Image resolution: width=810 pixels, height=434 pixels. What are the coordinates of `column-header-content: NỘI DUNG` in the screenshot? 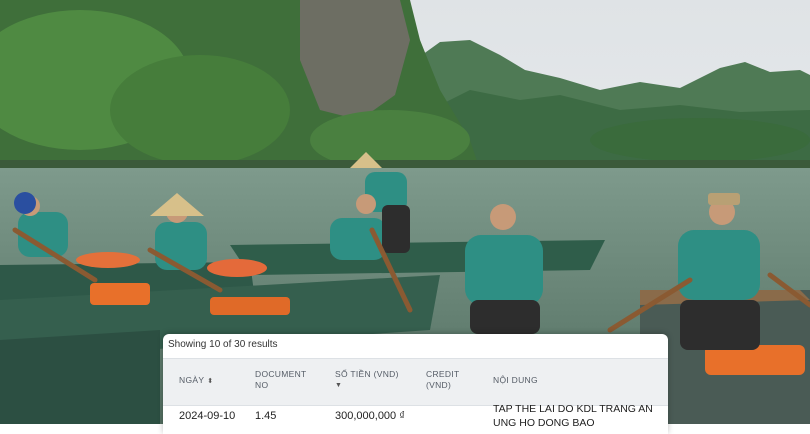 It's located at (515, 380).